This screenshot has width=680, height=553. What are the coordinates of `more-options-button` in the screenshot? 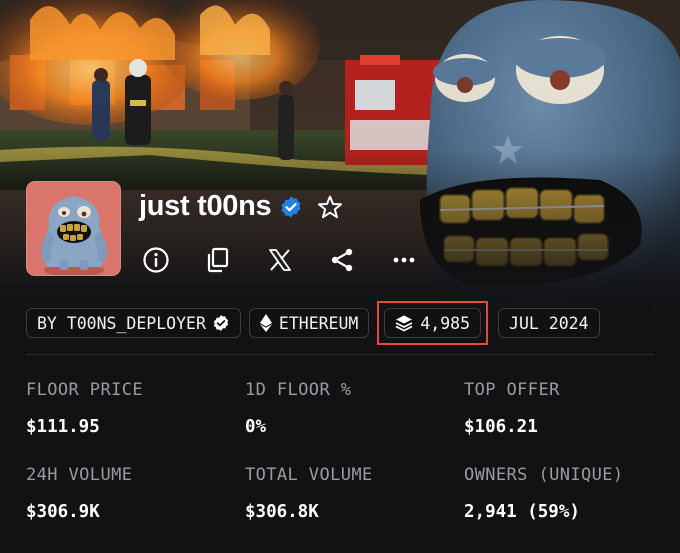 It's located at (404, 260).